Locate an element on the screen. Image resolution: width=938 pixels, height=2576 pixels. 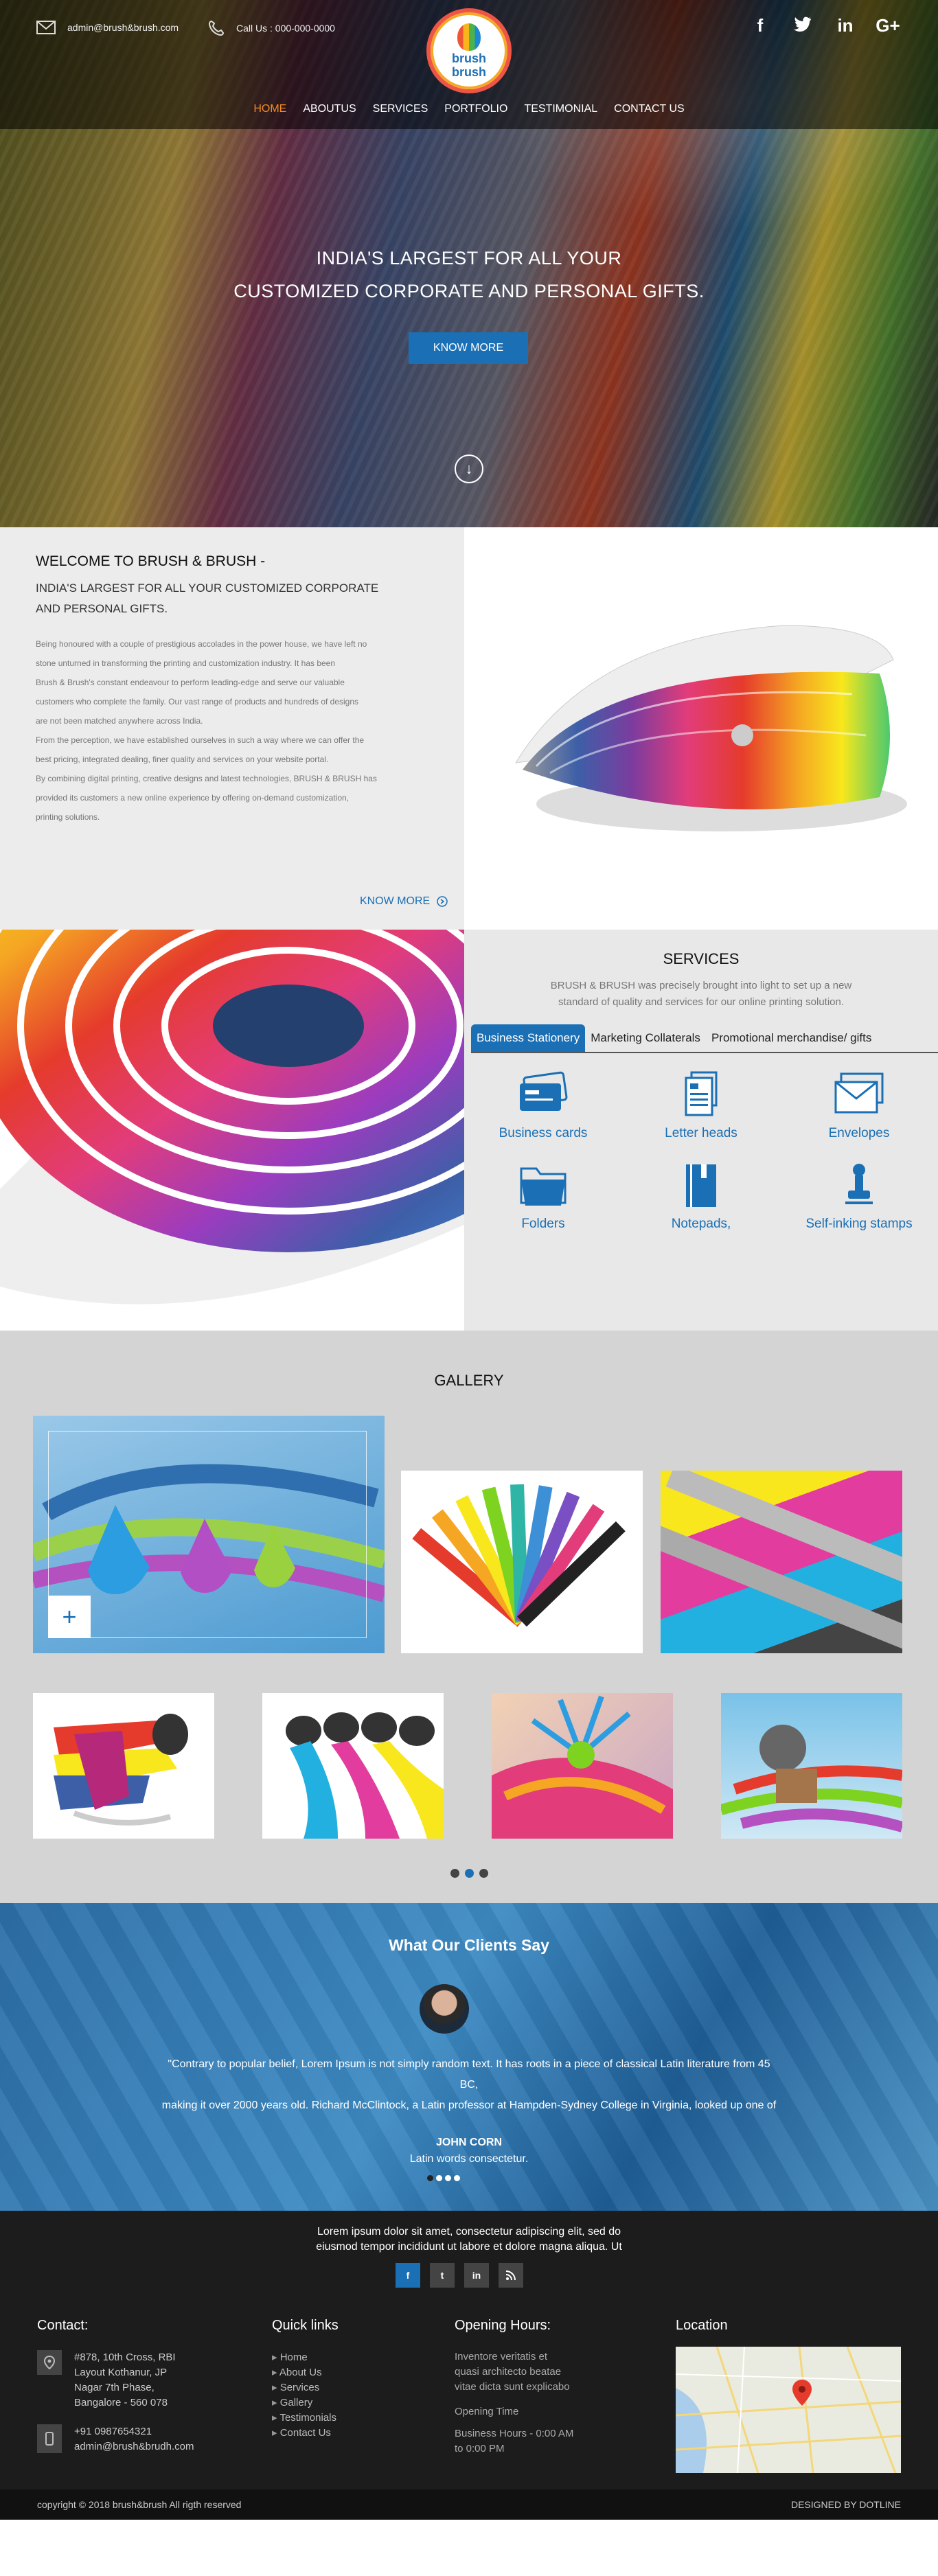
twitter-icon is located at coordinates (803, 25).